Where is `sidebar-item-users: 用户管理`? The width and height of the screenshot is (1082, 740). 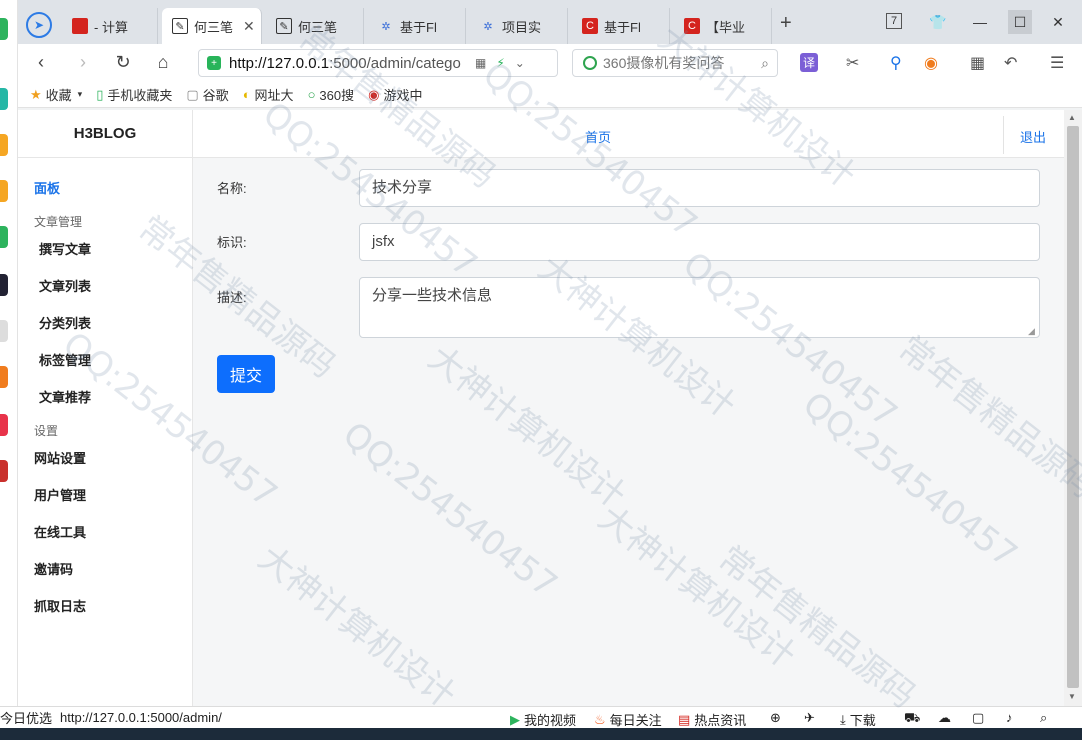 sidebar-item-users: 用户管理 is located at coordinates (105, 495).